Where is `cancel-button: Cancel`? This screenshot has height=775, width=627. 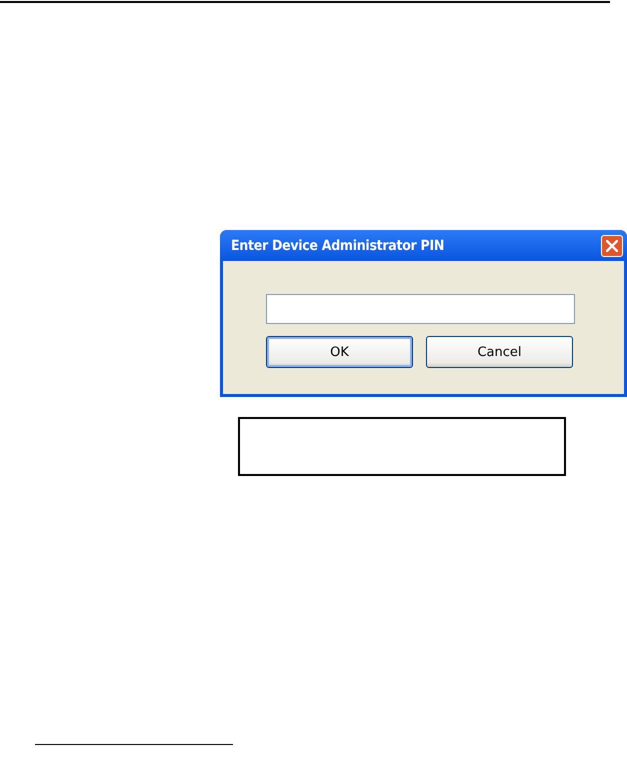 cancel-button: Cancel is located at coordinates (499, 352).